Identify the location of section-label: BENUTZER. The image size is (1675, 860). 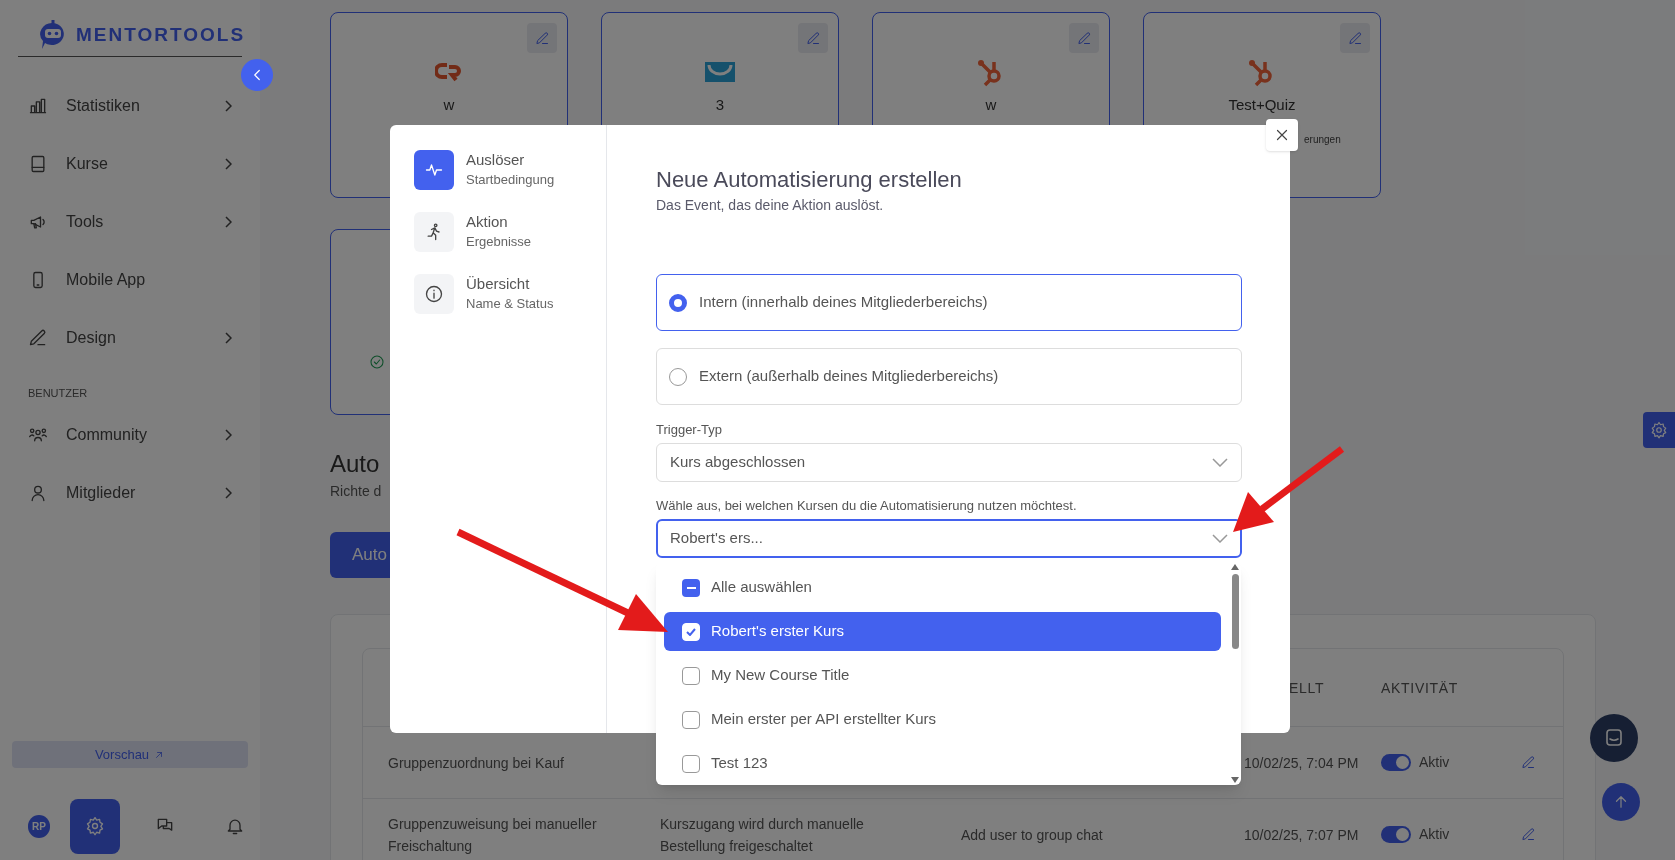
(58, 393).